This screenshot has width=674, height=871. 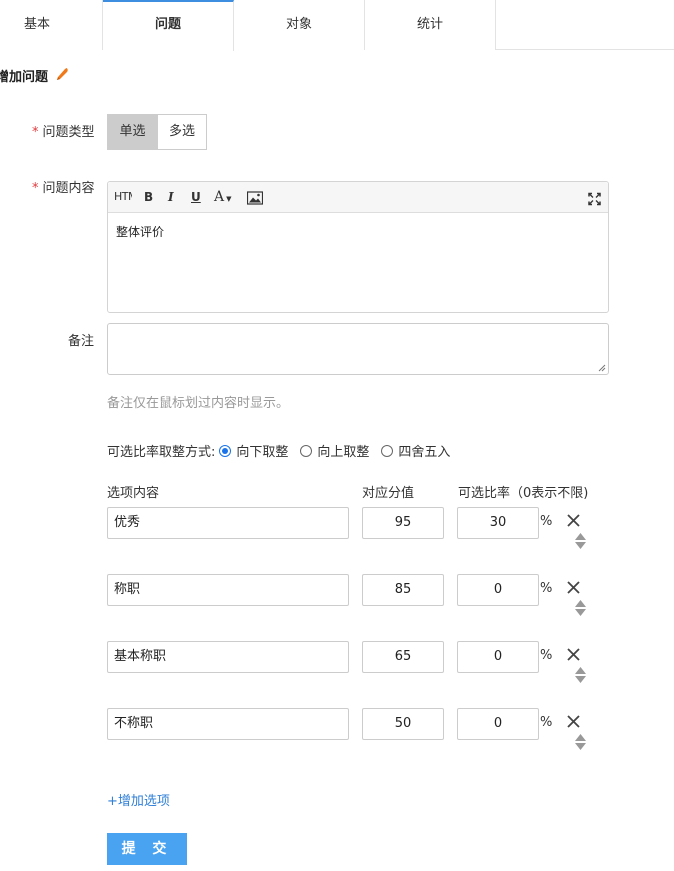 I want to click on option-name-input: 称职, so click(x=228, y=590).